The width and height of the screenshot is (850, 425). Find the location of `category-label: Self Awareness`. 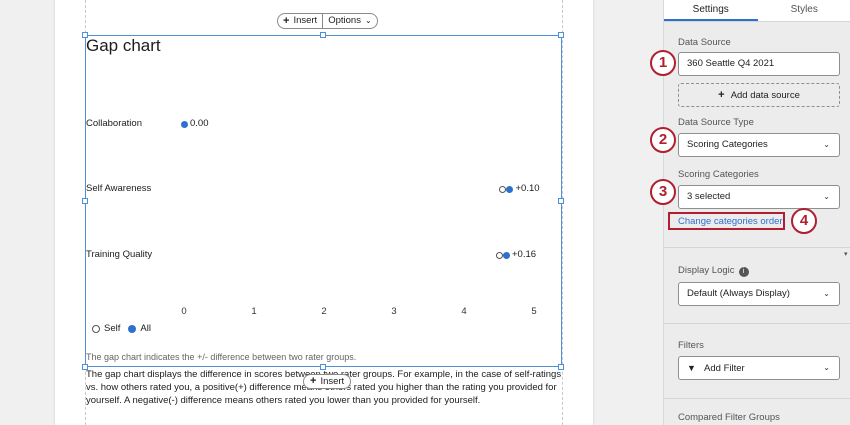

category-label: Self Awareness is located at coordinates (119, 188).